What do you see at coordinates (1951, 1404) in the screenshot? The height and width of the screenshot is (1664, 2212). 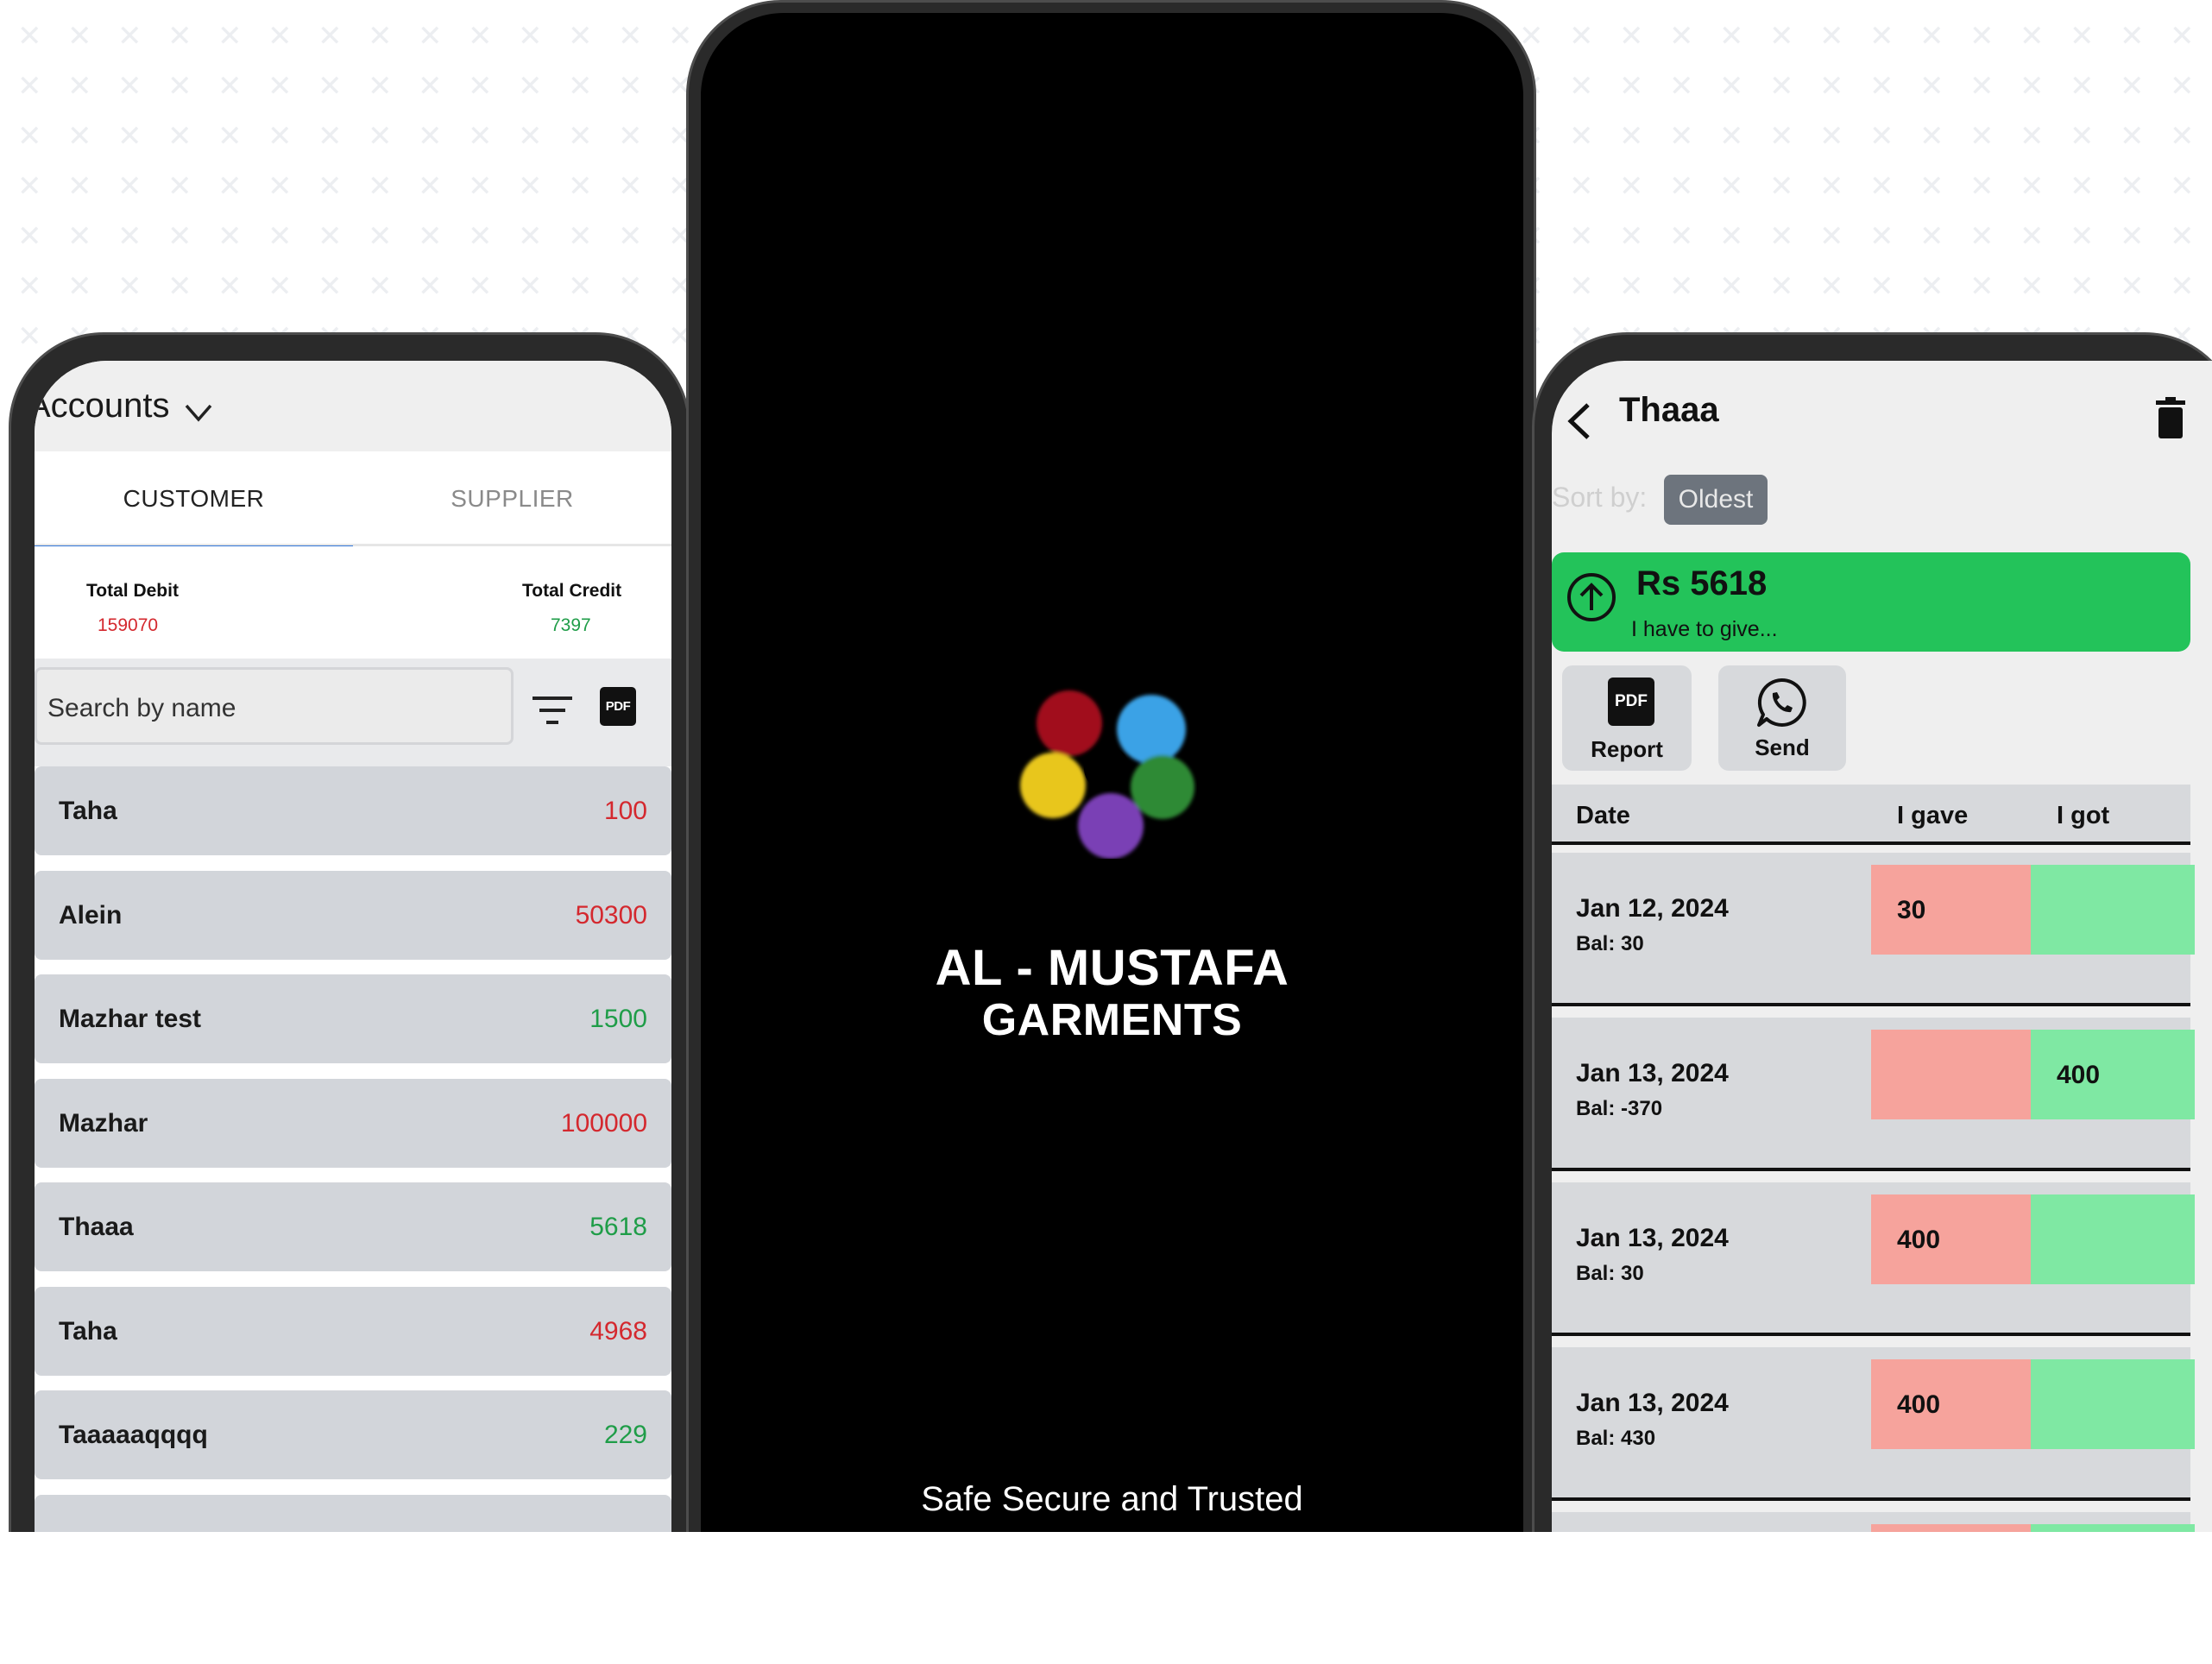 I see `gave-cell: 400` at bounding box center [1951, 1404].